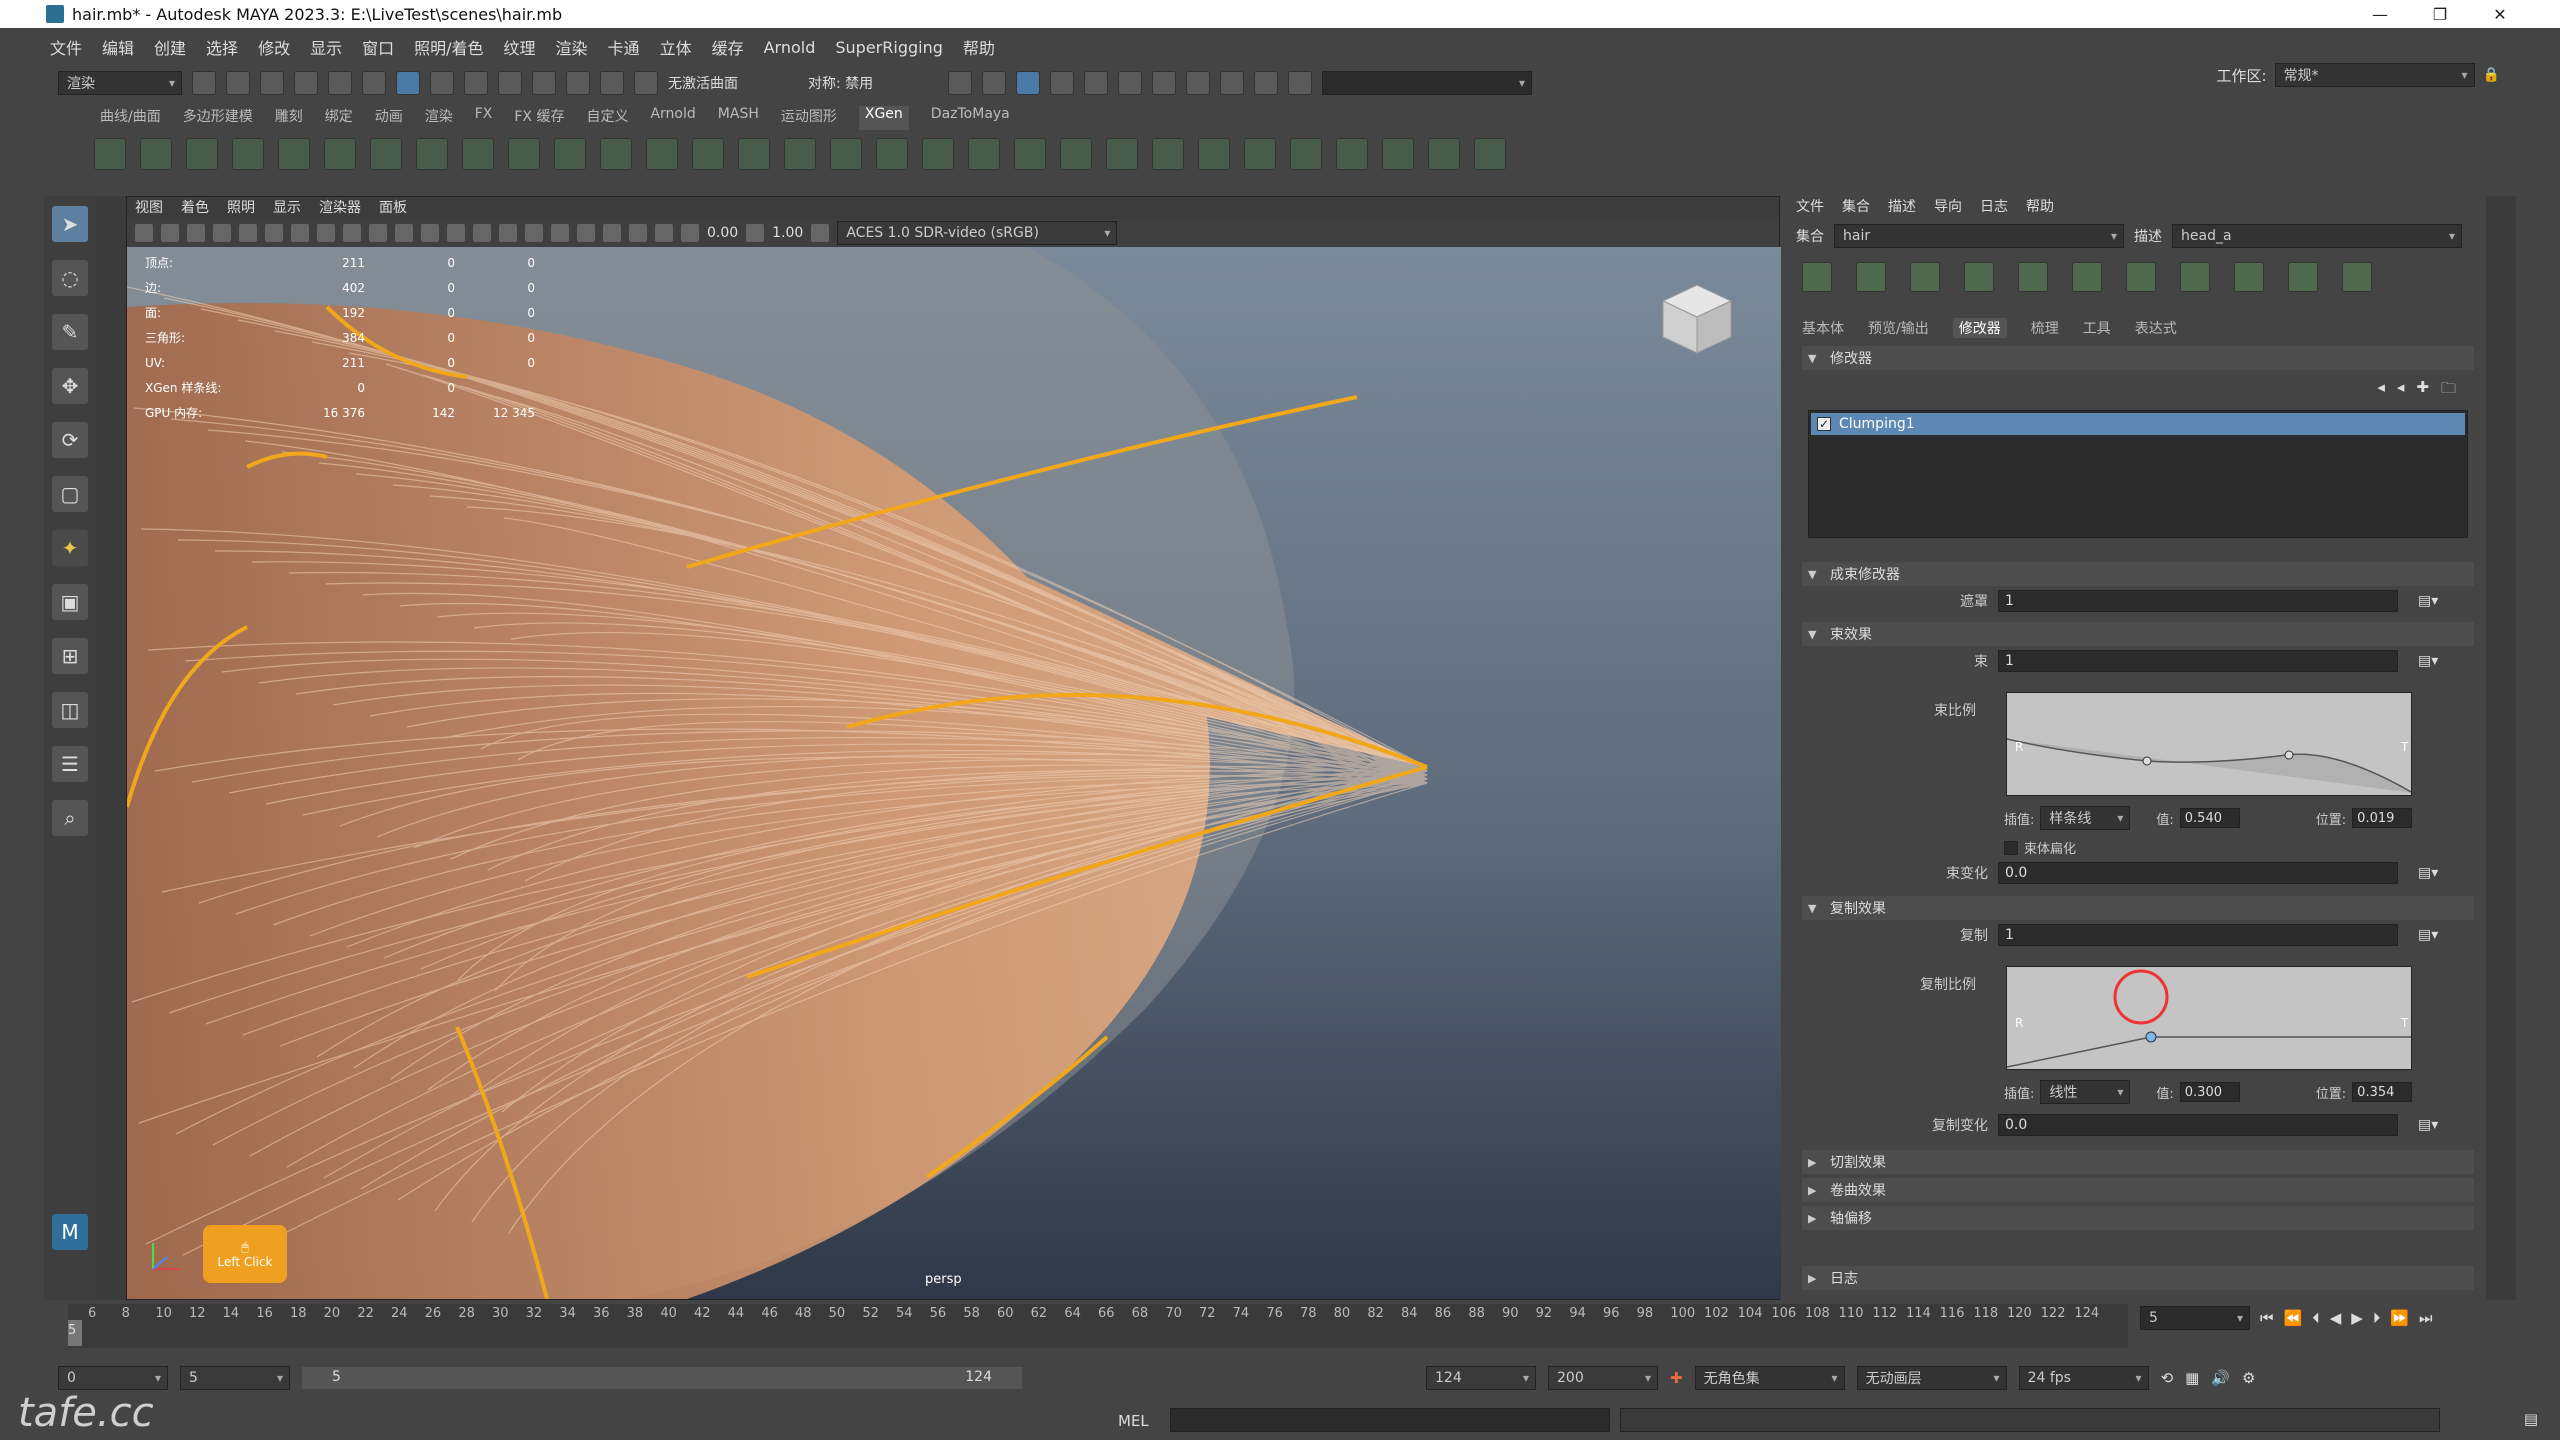 The width and height of the screenshot is (2560, 1440). I want to click on copy-expr-icon: ▤▾, so click(2428, 935).